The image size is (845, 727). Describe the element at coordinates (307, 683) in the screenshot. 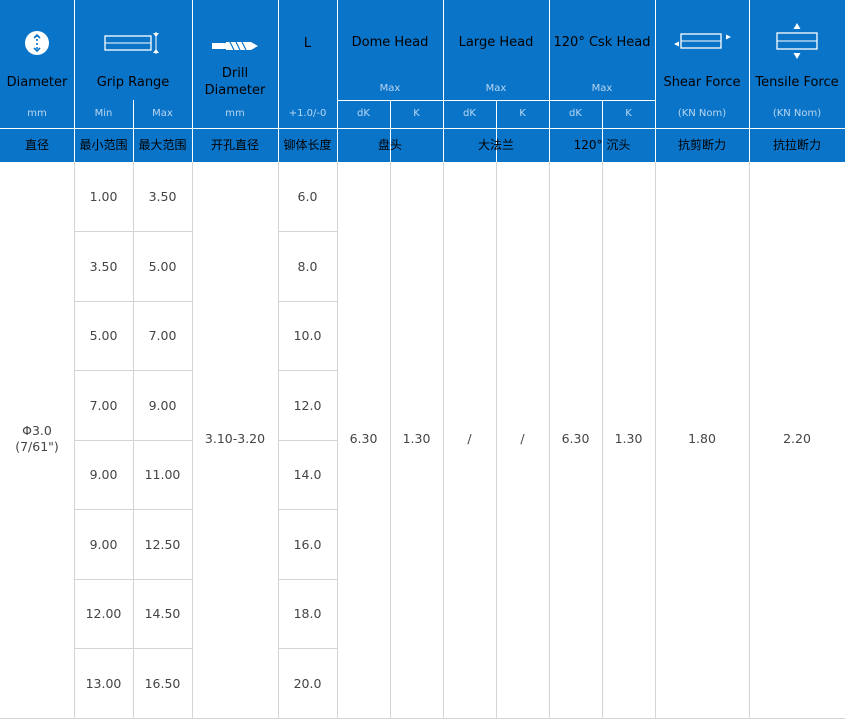

I see `length-cell: 20.0` at that location.